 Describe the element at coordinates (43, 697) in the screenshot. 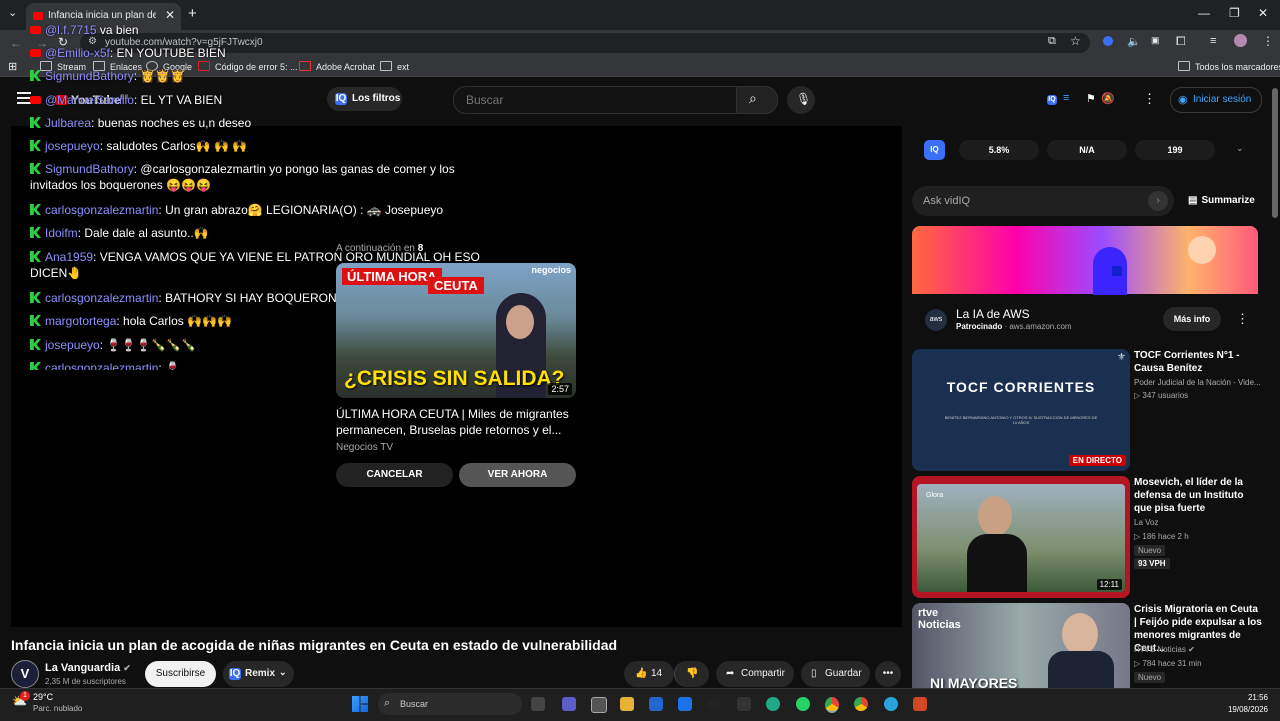

I see `weather-temp: 29°C` at that location.